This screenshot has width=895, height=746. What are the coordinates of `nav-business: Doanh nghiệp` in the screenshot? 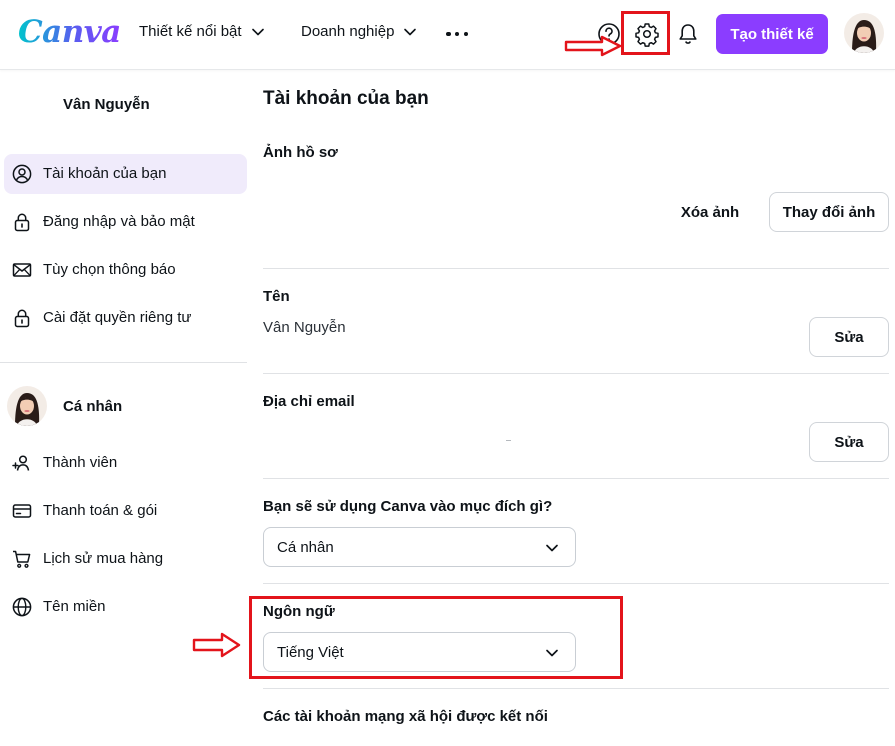 It's located at (359, 31).